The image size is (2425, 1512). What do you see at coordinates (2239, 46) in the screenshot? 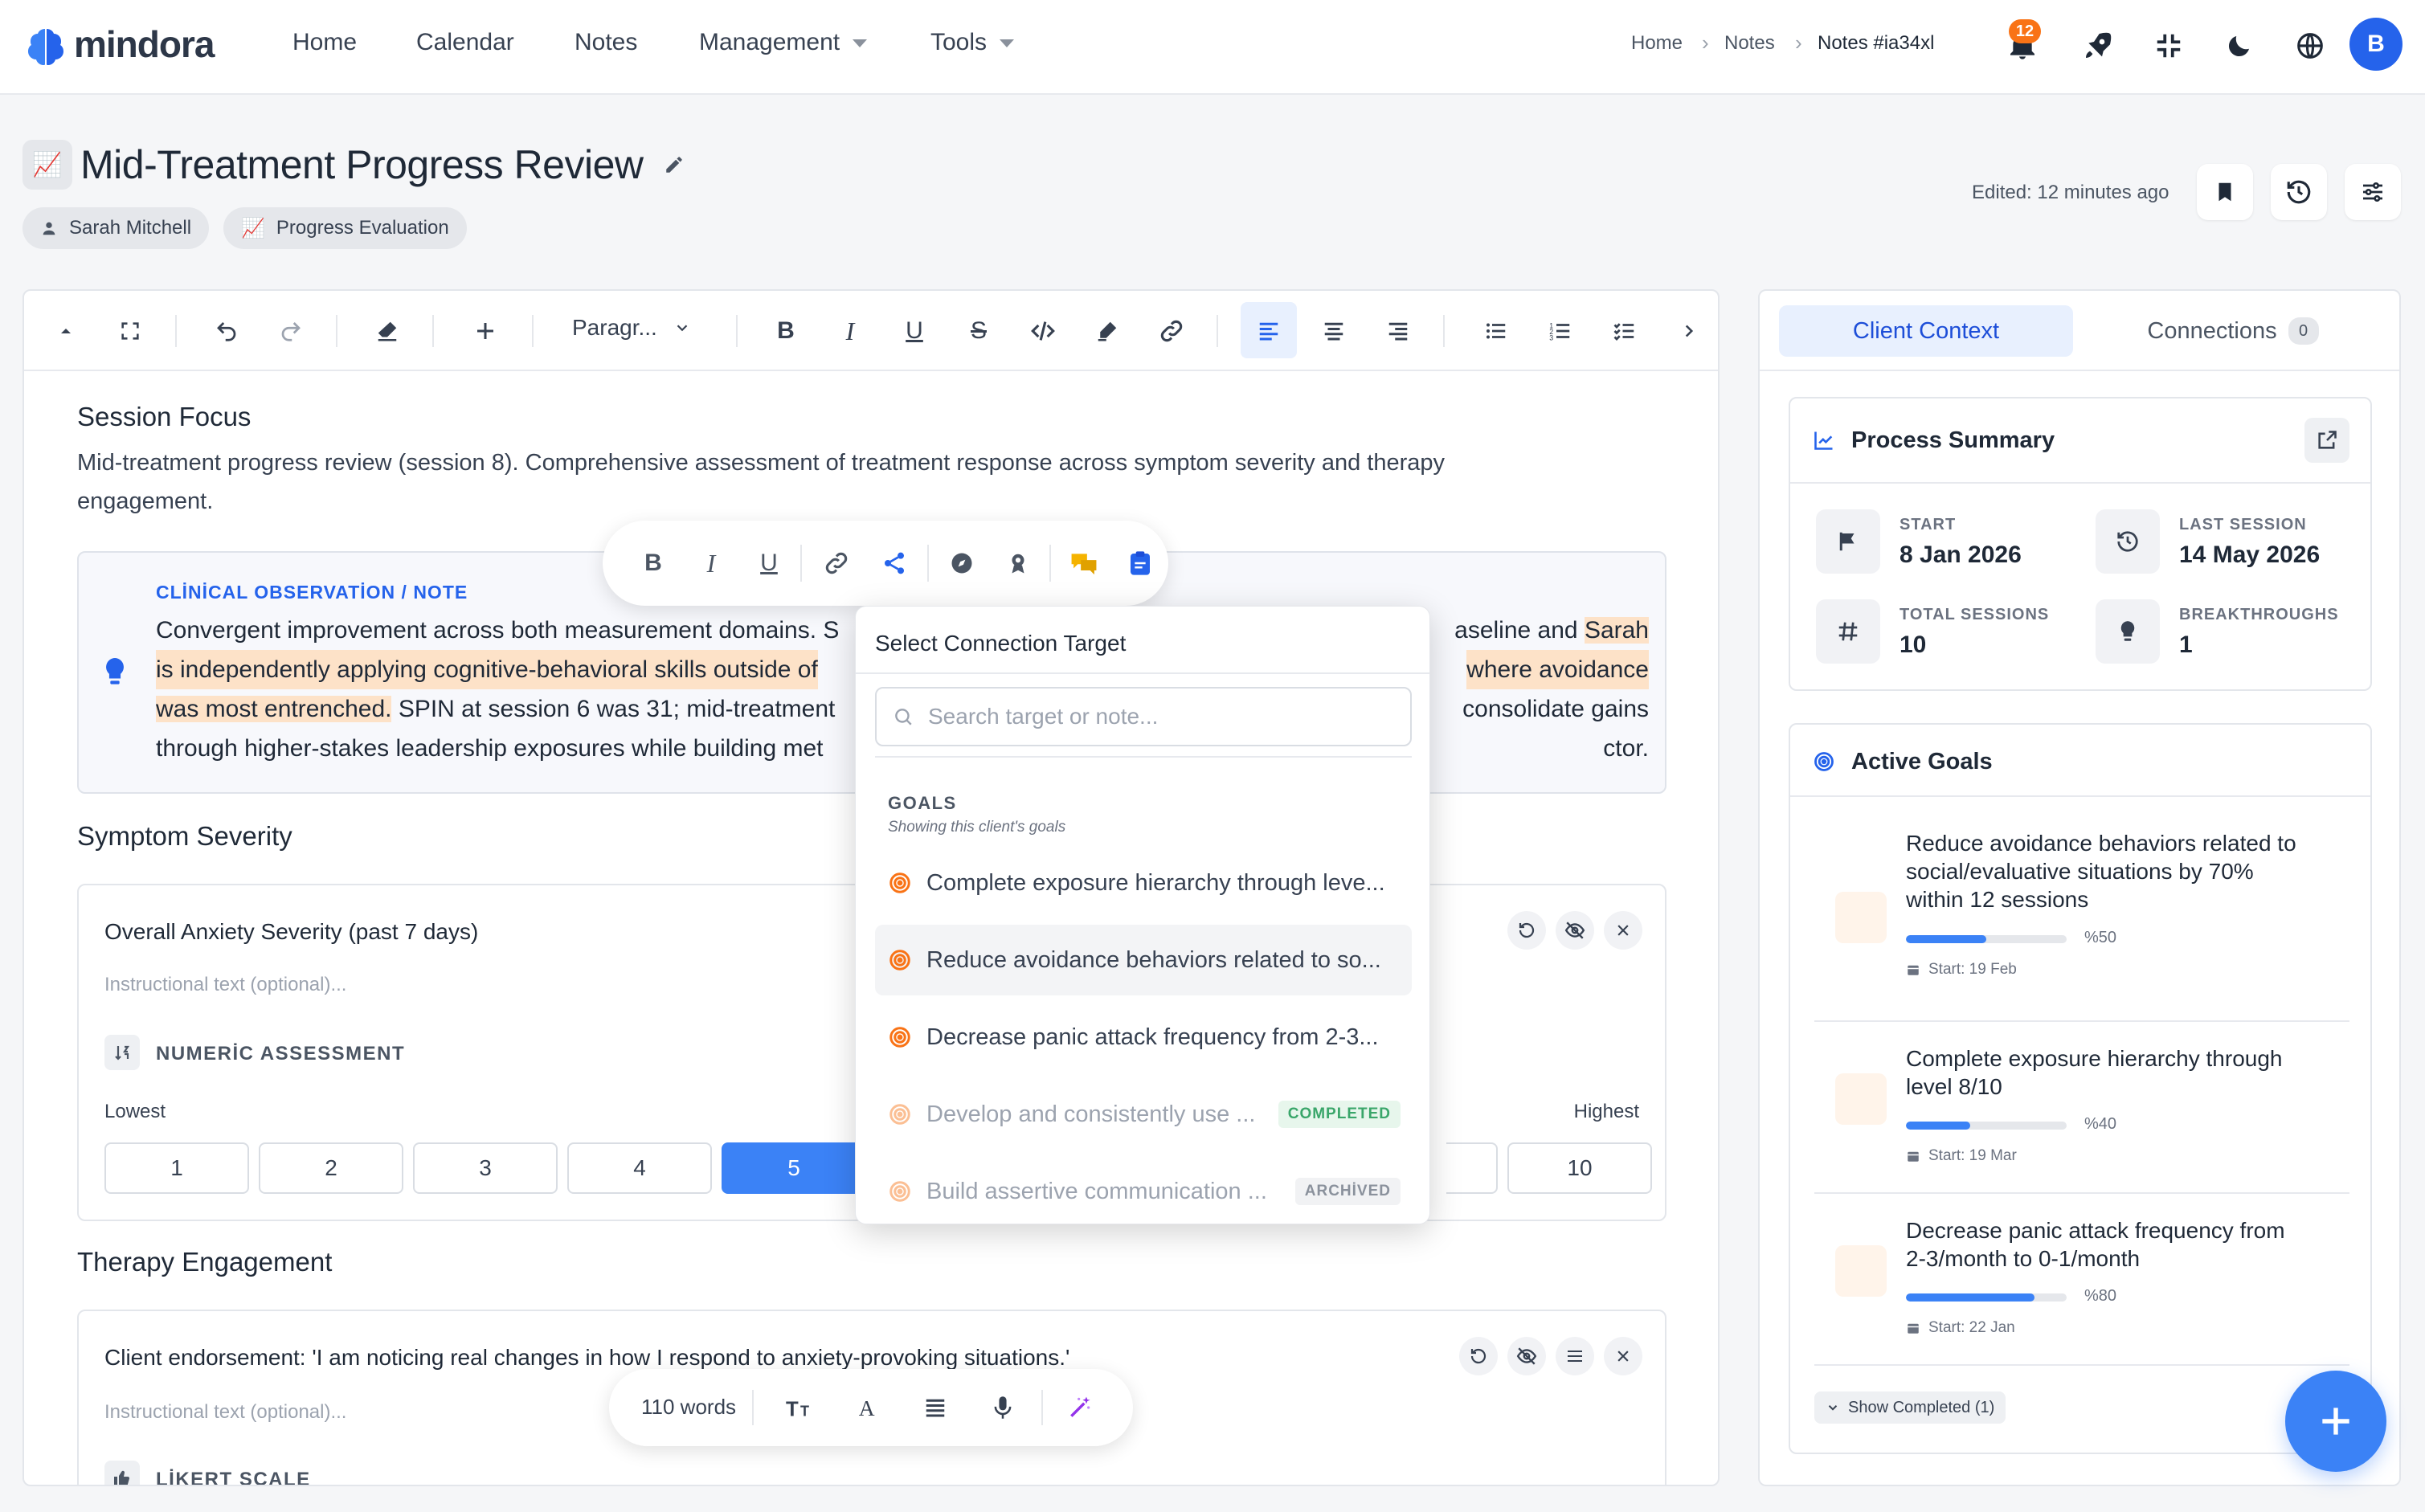
I see `moon-icon` at bounding box center [2239, 46].